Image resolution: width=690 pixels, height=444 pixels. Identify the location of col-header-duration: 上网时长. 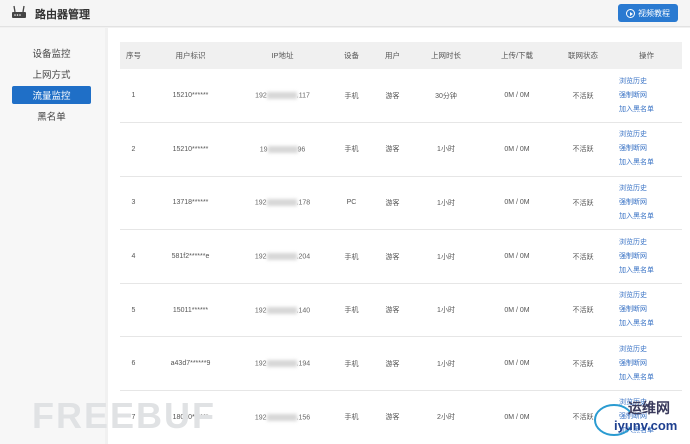
(446, 55).